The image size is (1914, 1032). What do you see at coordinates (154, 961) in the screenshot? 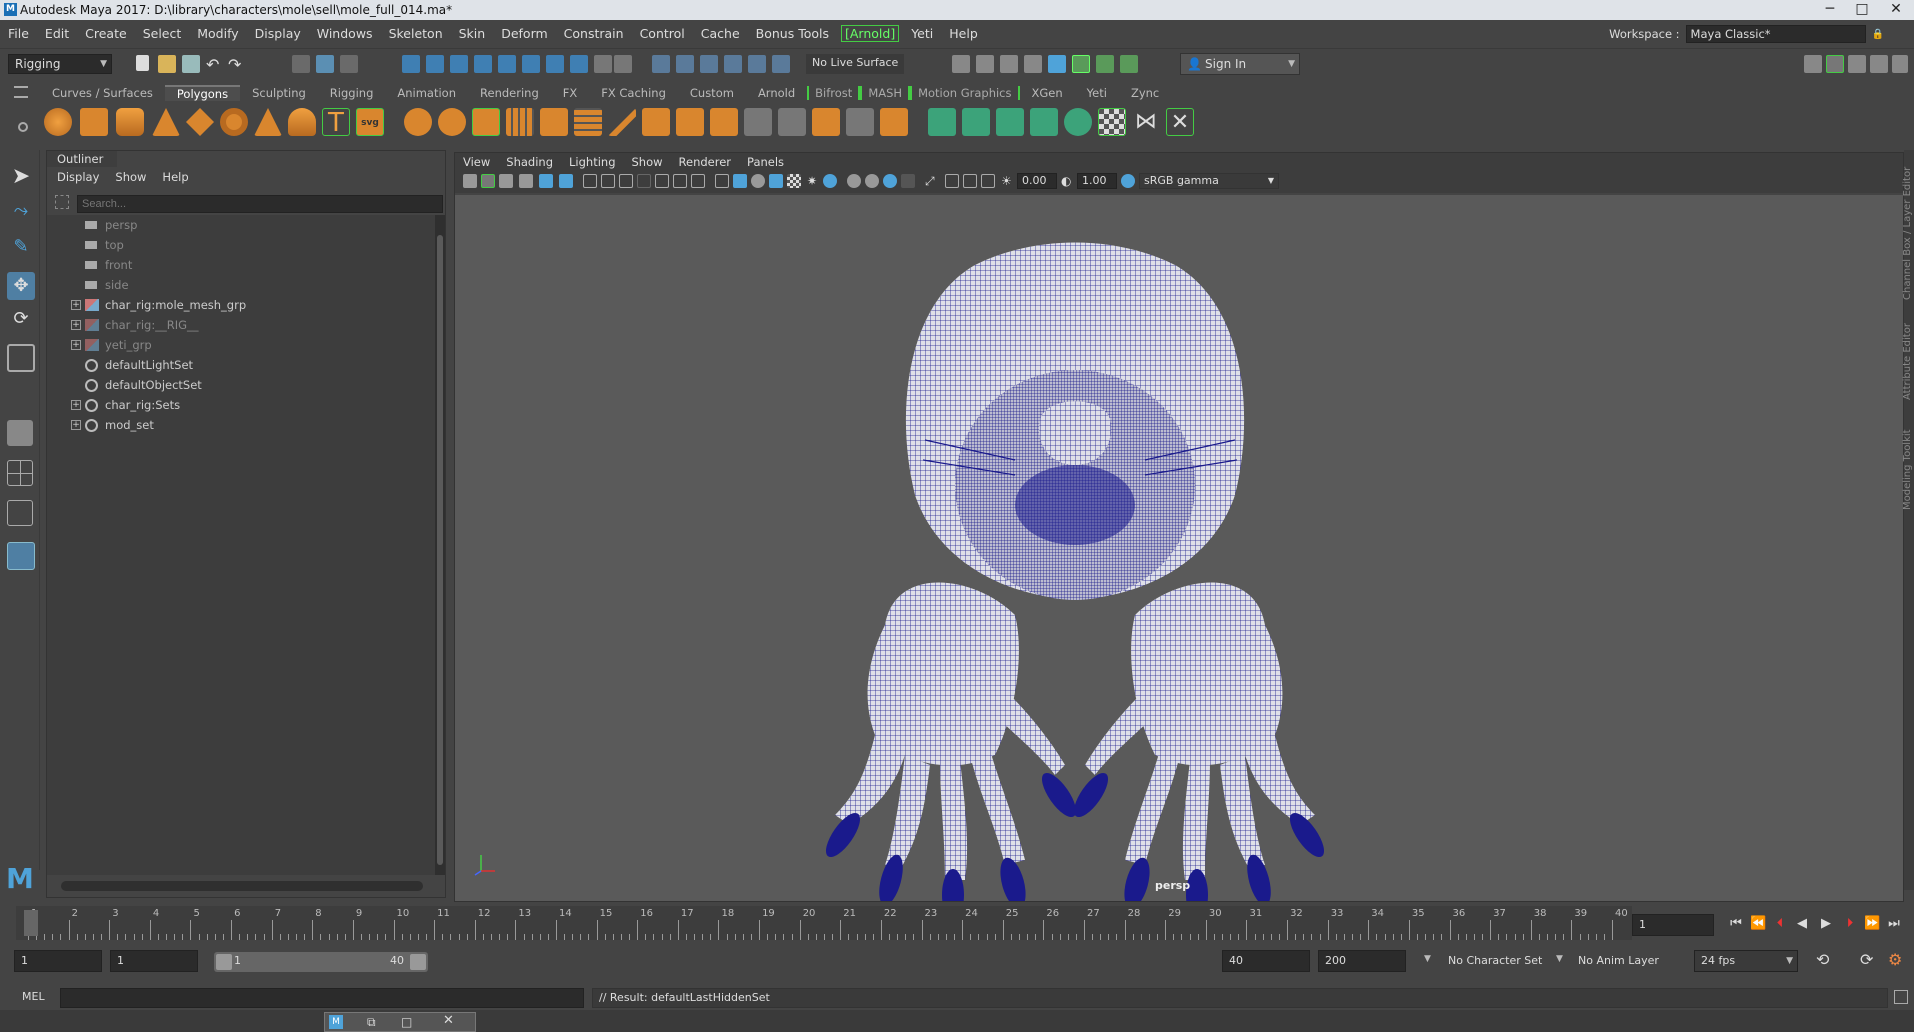
I see `playback-start-field: 1` at bounding box center [154, 961].